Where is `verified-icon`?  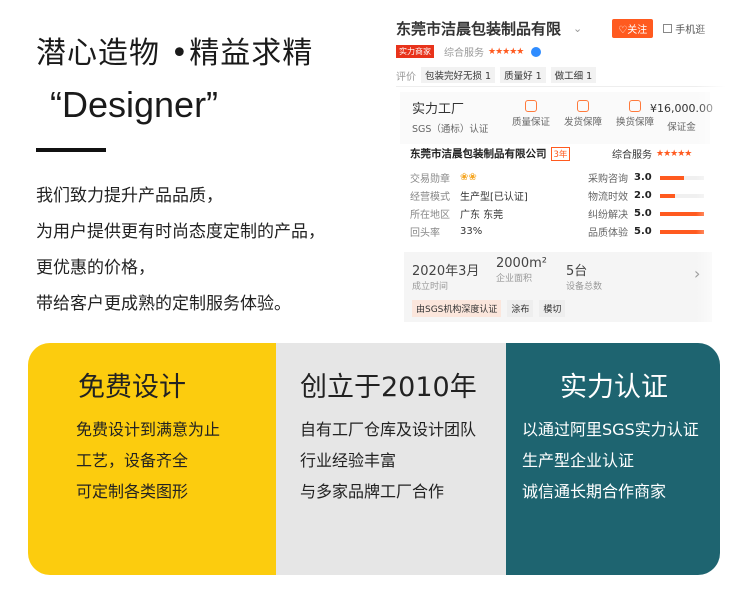 verified-icon is located at coordinates (536, 51).